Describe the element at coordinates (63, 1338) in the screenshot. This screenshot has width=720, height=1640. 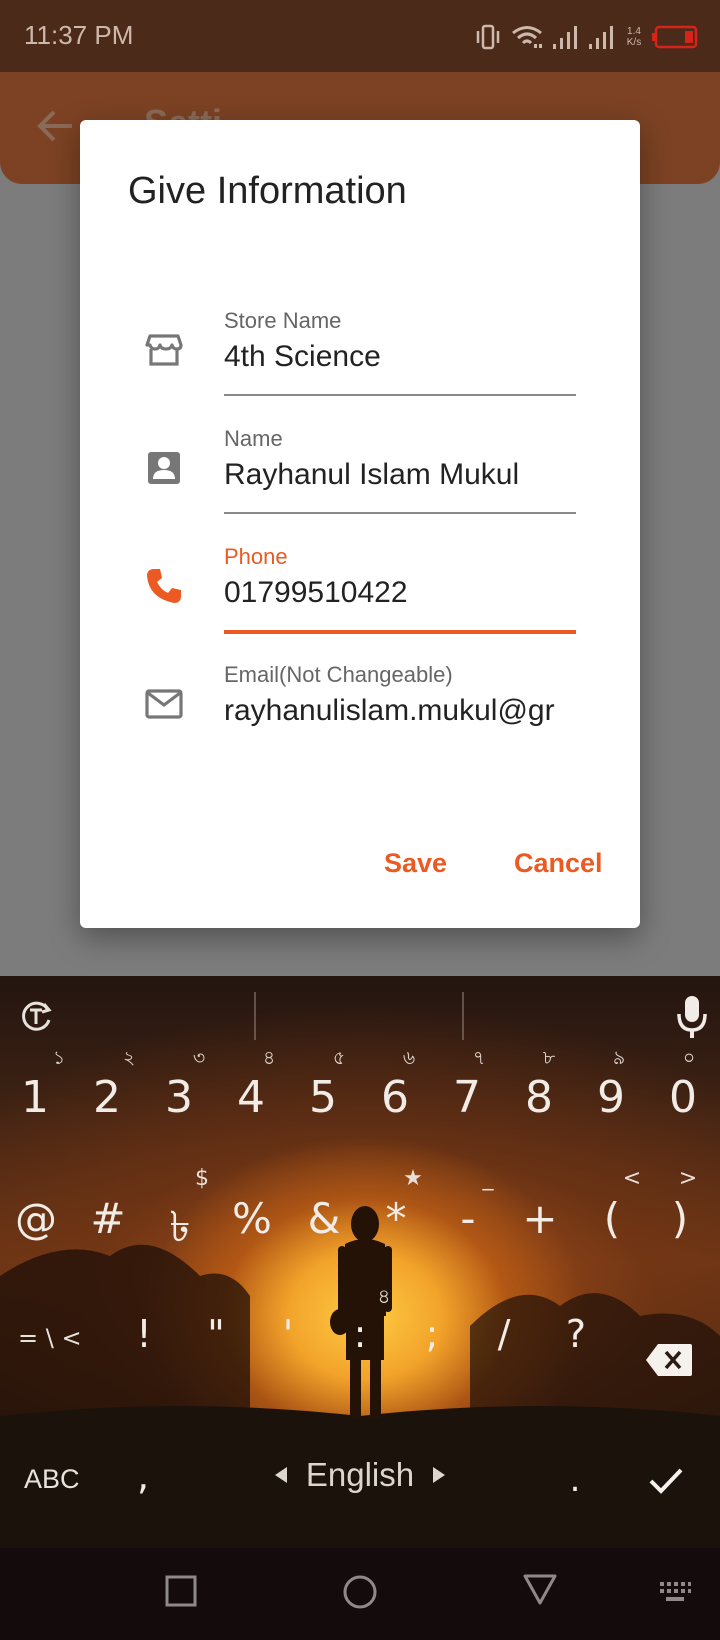
I see `more-symbols-key: = \ <` at that location.